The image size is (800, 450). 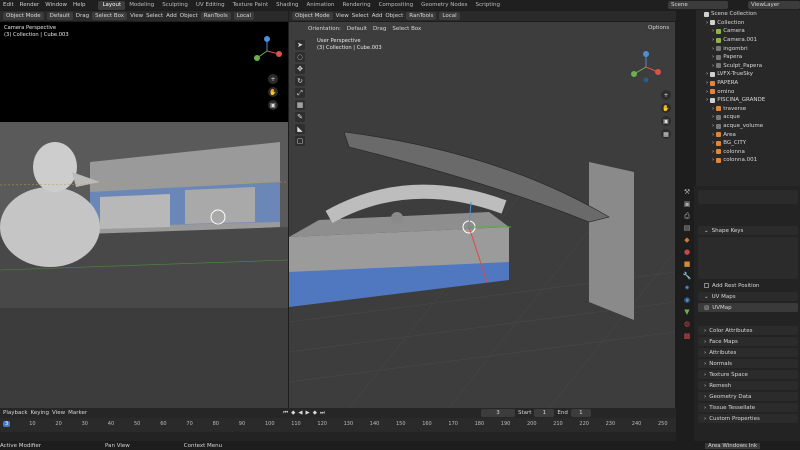 What do you see at coordinates (748, 91) in the screenshot?
I see `outliner-item: › omino` at bounding box center [748, 91].